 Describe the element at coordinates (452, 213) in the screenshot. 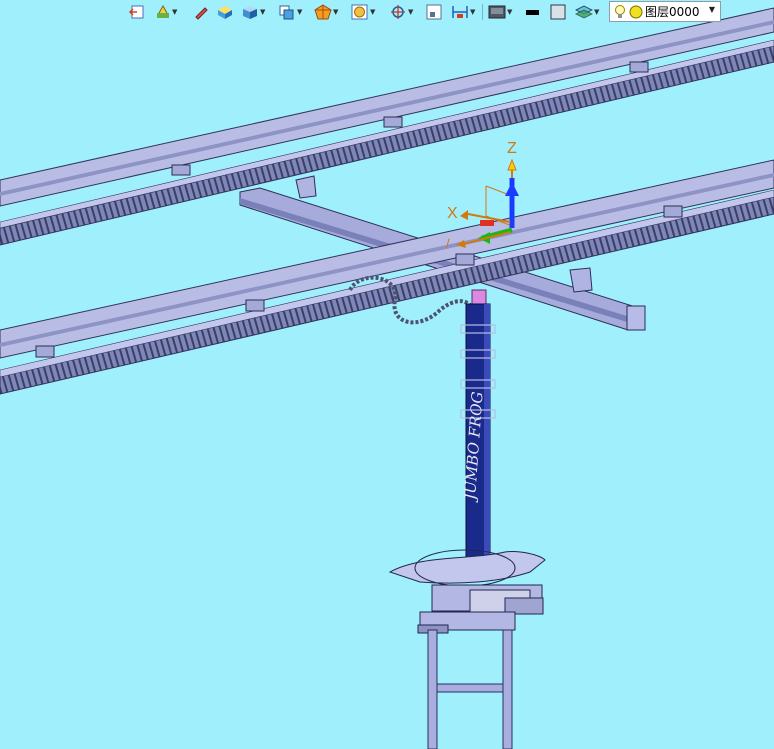

I see `x-axis-label: X` at that location.